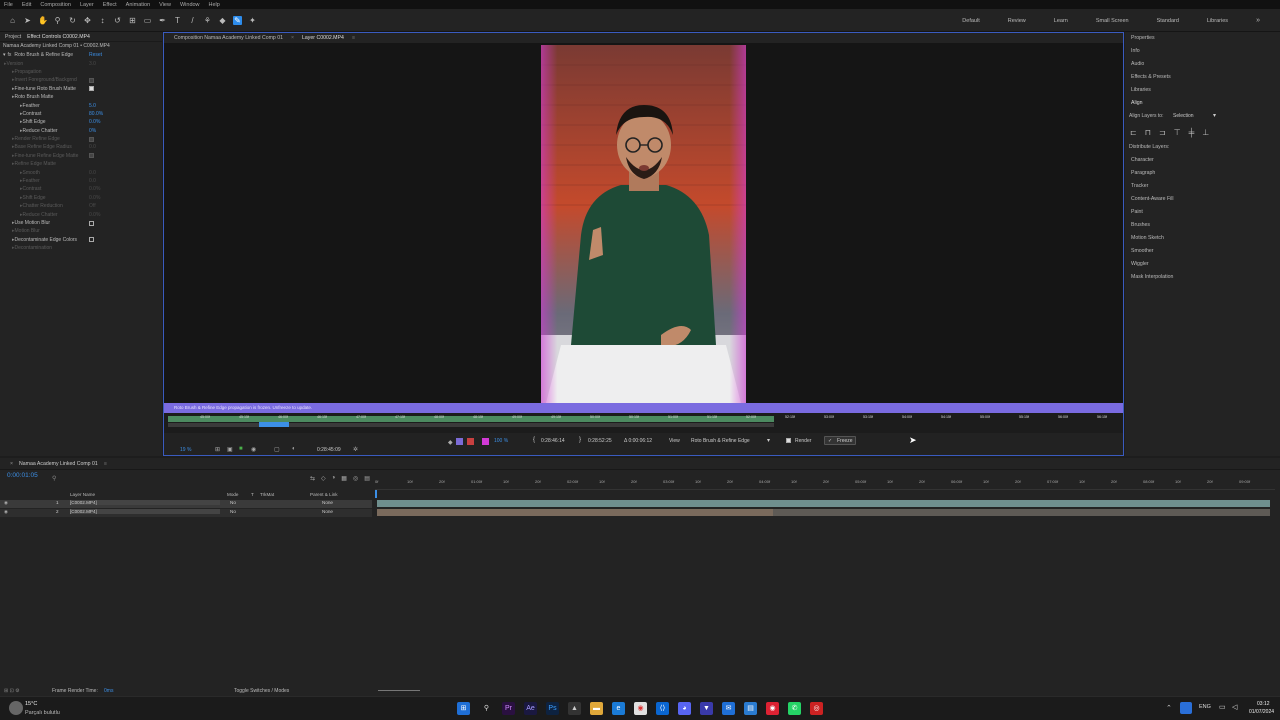  Describe the element at coordinates (596, 708) in the screenshot. I see `file-explorer-icon: ▬` at that location.